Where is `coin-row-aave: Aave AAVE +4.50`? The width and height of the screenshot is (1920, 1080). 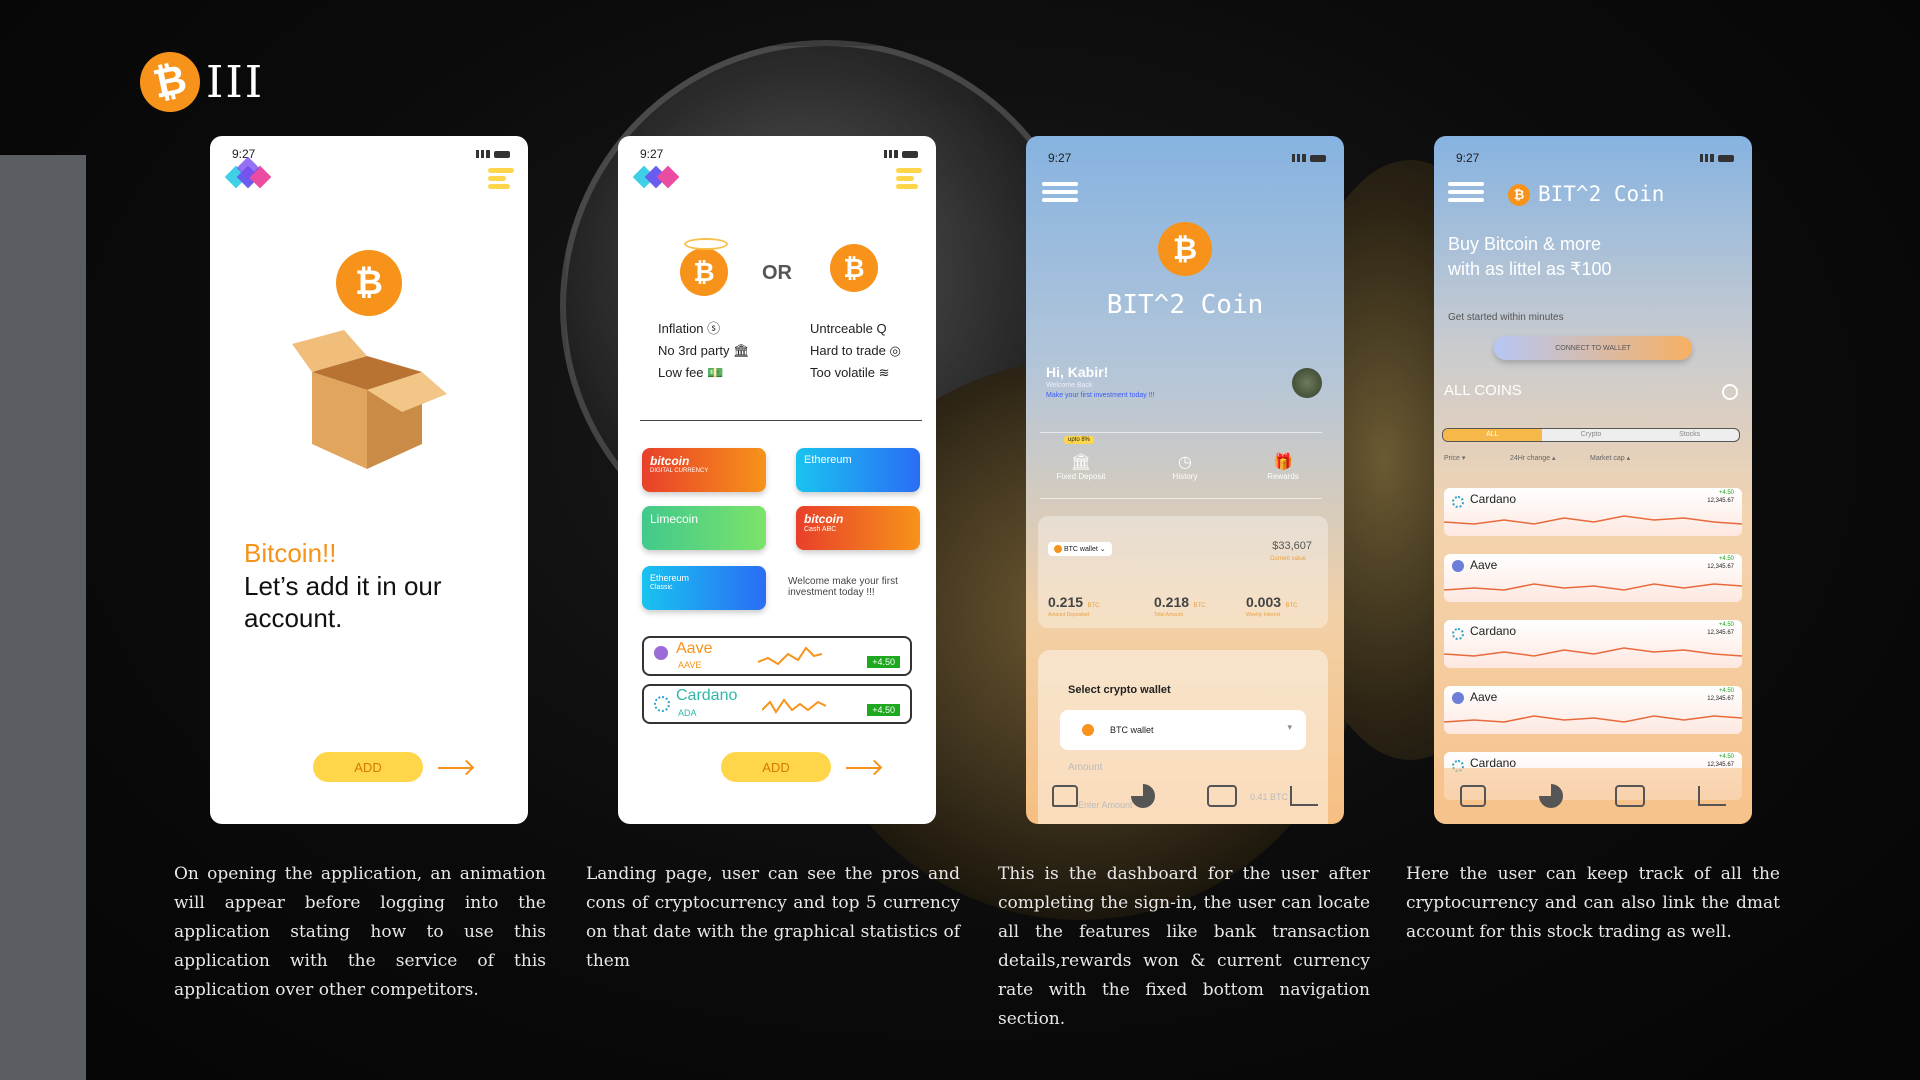 coin-row-aave: Aave AAVE +4.50 is located at coordinates (777, 656).